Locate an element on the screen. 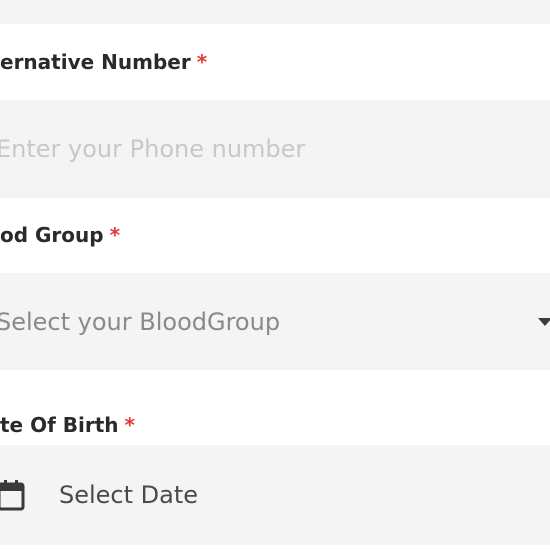  blood-group-label: od Group * is located at coordinates (60, 235).